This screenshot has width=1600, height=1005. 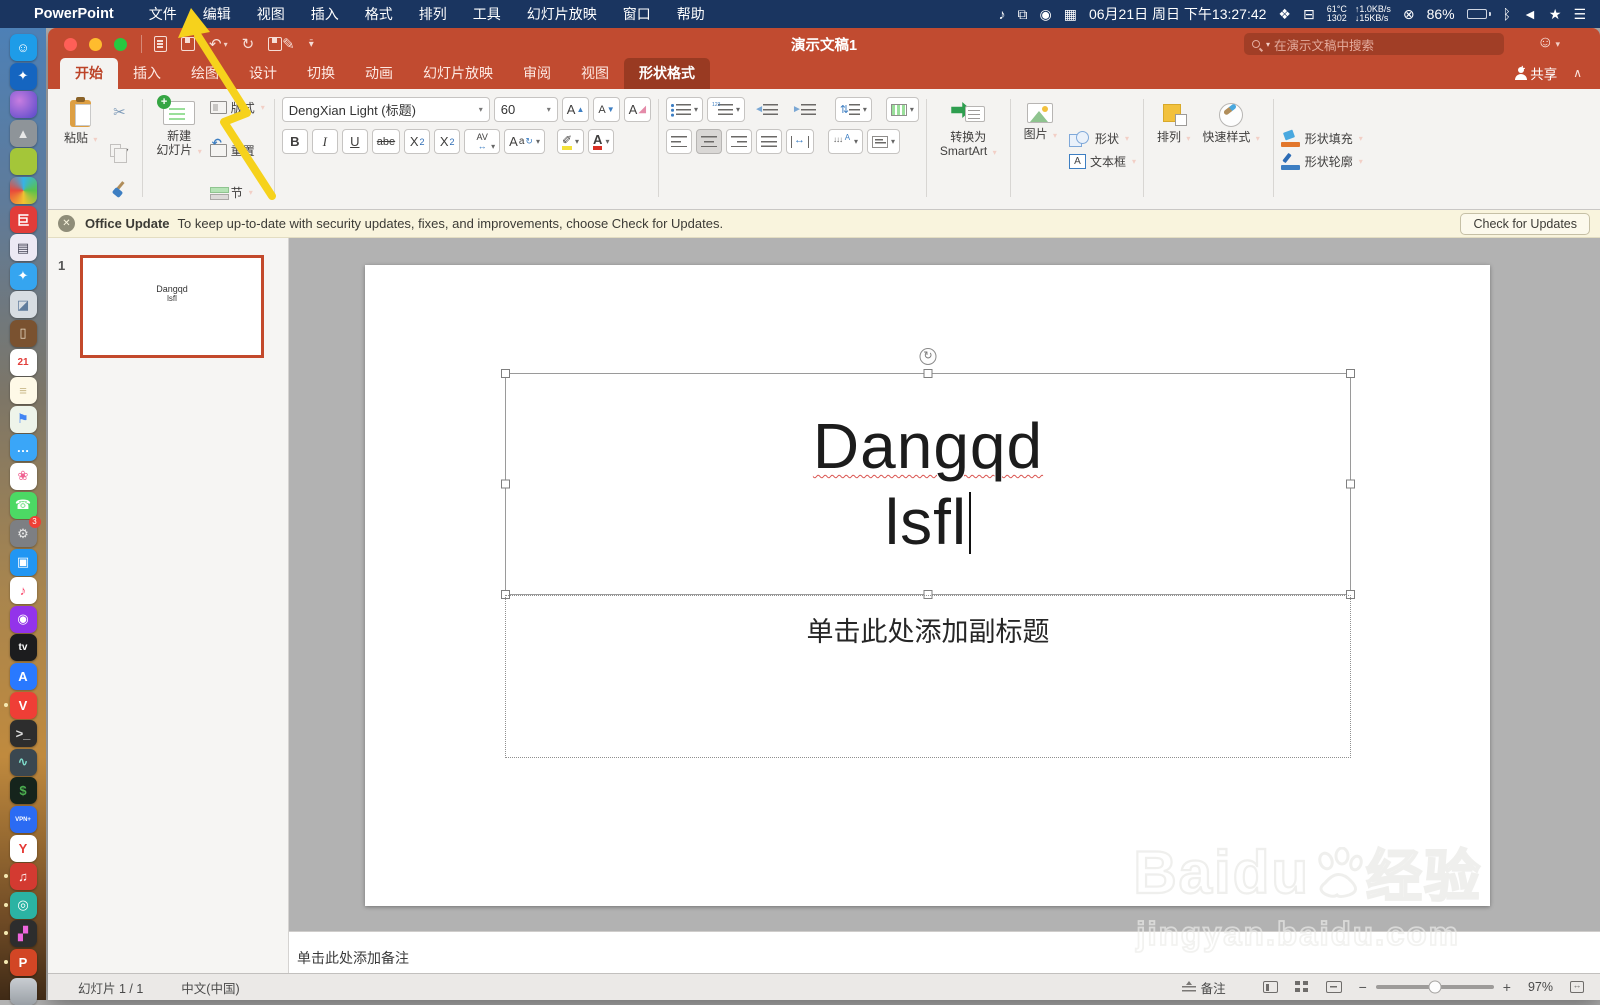 What do you see at coordinates (354, 141) in the screenshot?
I see `underline-button: U` at bounding box center [354, 141].